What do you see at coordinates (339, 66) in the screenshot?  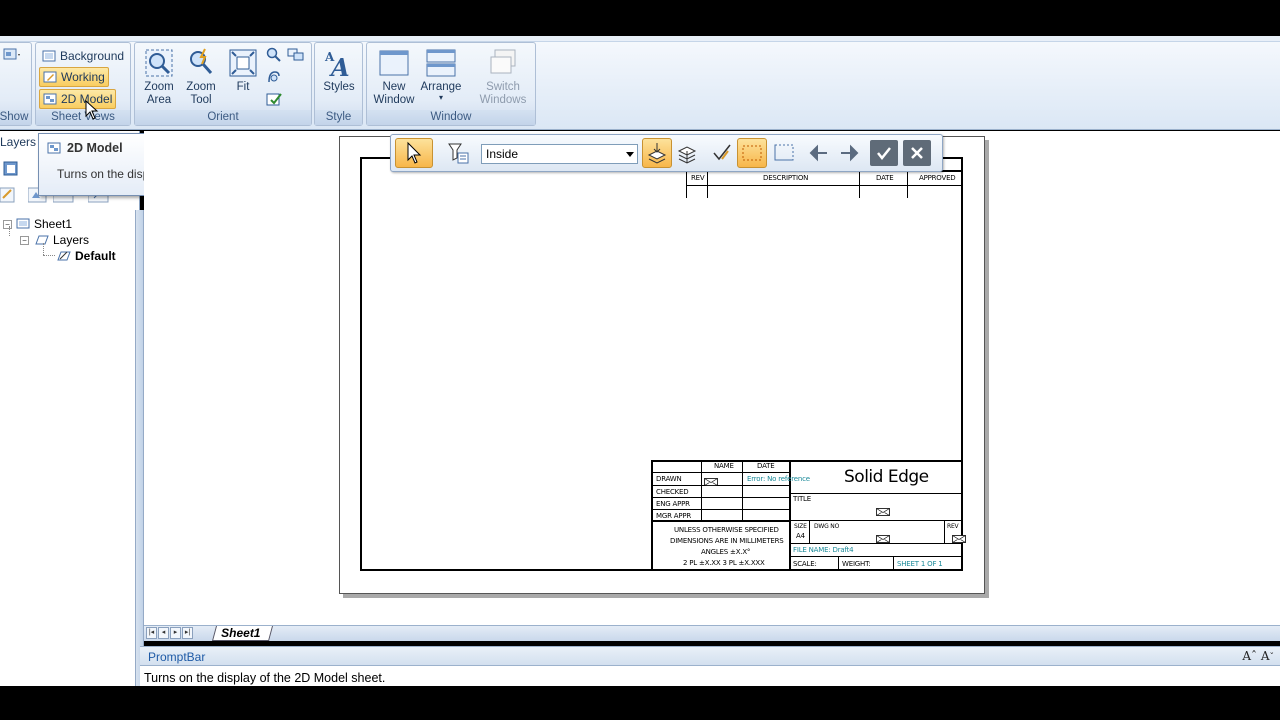 I see `svg-text: A` at bounding box center [339, 66].